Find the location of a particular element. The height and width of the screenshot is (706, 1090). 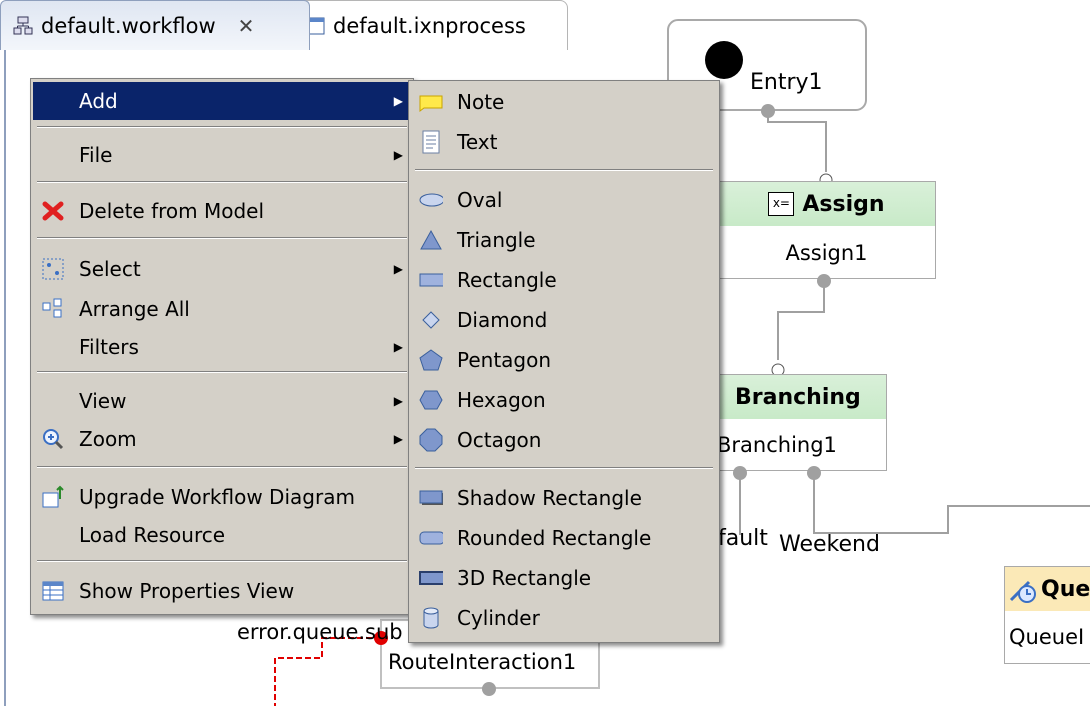

branching-default-port is located at coordinates (740, 473).